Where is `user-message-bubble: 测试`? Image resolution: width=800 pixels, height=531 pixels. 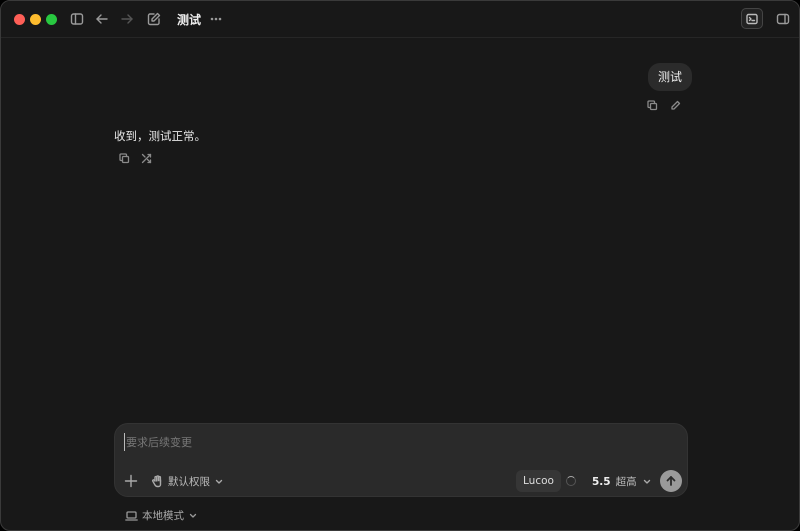 user-message-bubble: 测试 is located at coordinates (670, 77).